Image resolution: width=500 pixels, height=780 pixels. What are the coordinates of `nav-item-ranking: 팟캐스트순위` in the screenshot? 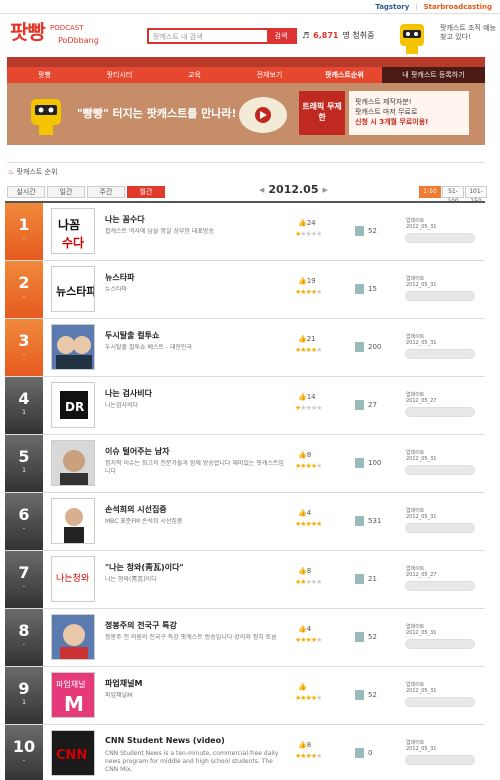 It's located at (344, 75).